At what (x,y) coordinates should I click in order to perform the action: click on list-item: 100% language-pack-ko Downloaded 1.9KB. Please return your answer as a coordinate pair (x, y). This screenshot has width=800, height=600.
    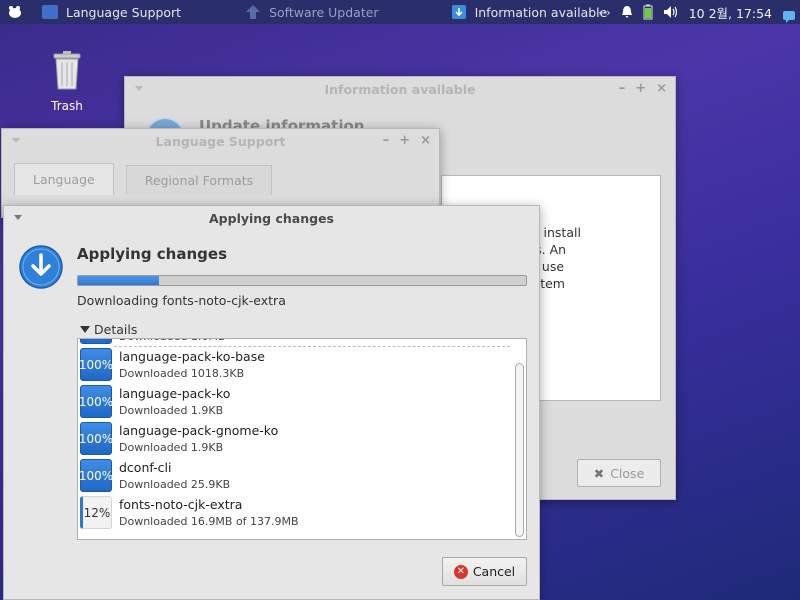
    Looking at the image, I should click on (294, 401).